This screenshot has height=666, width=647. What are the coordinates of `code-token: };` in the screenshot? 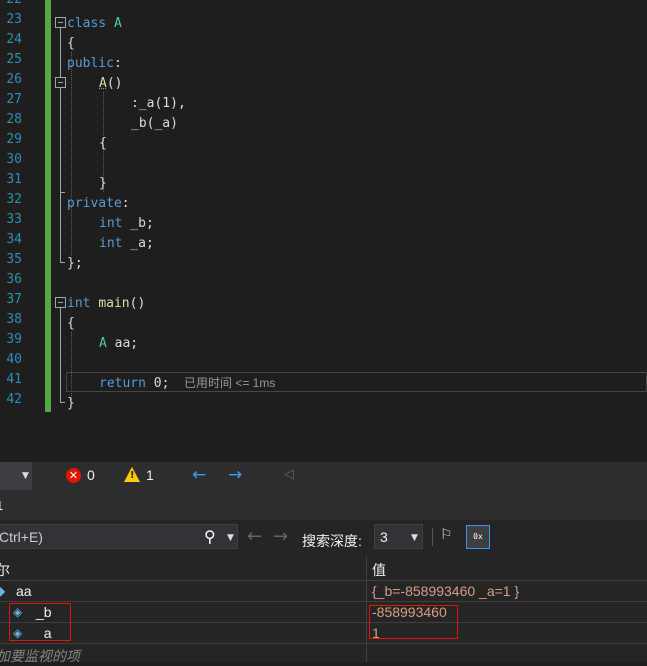 It's located at (75, 263).